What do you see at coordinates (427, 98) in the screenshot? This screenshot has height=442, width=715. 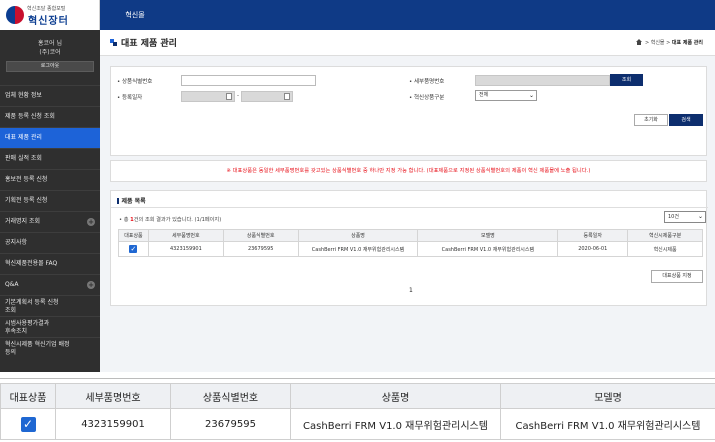 I see `category-label: • 혁신상품구분` at bounding box center [427, 98].